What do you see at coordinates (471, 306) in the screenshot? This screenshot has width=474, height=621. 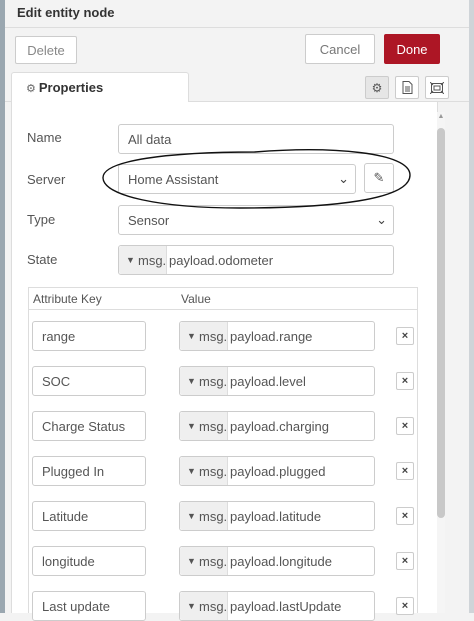 I see `right-window-edge` at bounding box center [471, 306].